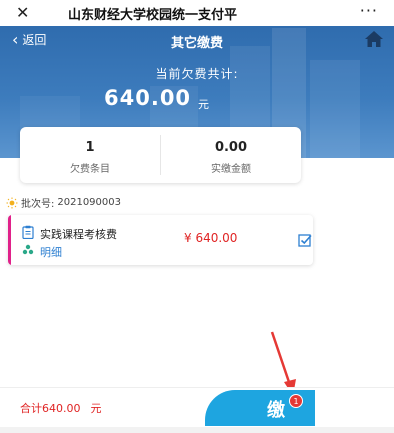  I want to click on batch-value: 2021090003, so click(89, 202).